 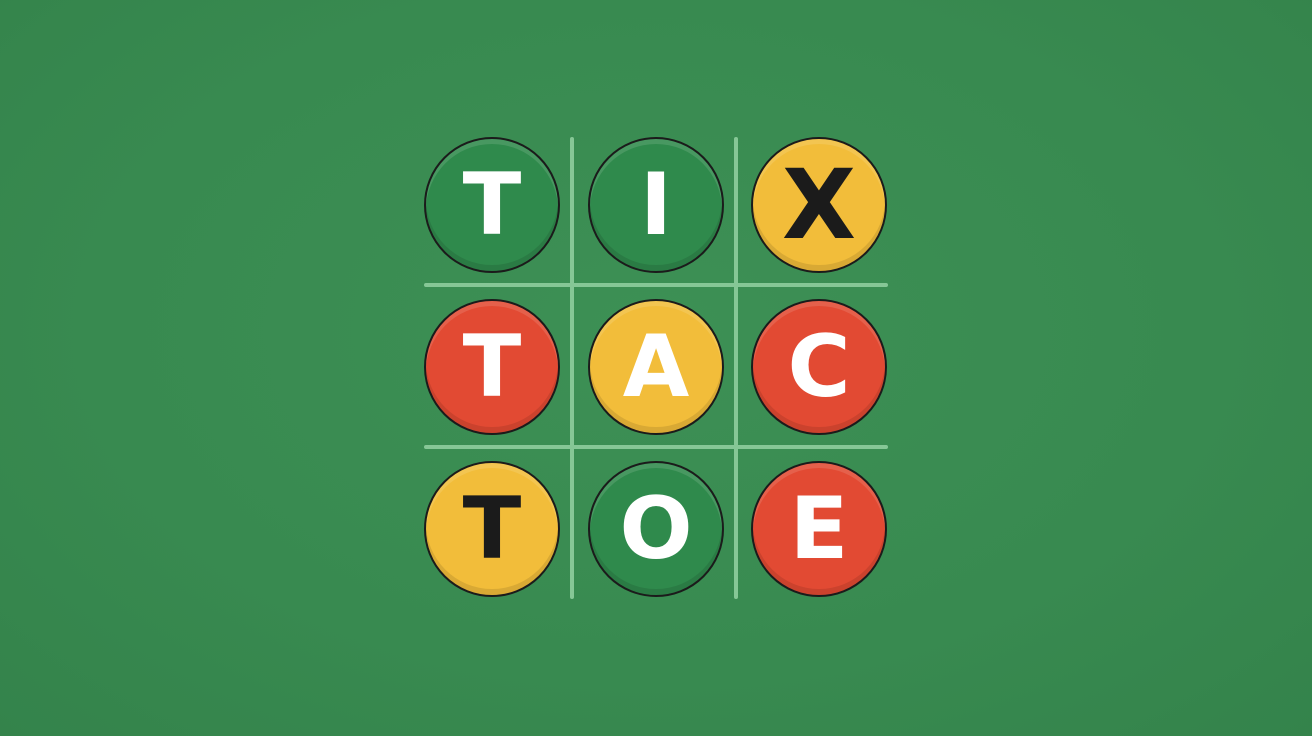 I want to click on board-cell-5: A, so click(x=656, y=367).